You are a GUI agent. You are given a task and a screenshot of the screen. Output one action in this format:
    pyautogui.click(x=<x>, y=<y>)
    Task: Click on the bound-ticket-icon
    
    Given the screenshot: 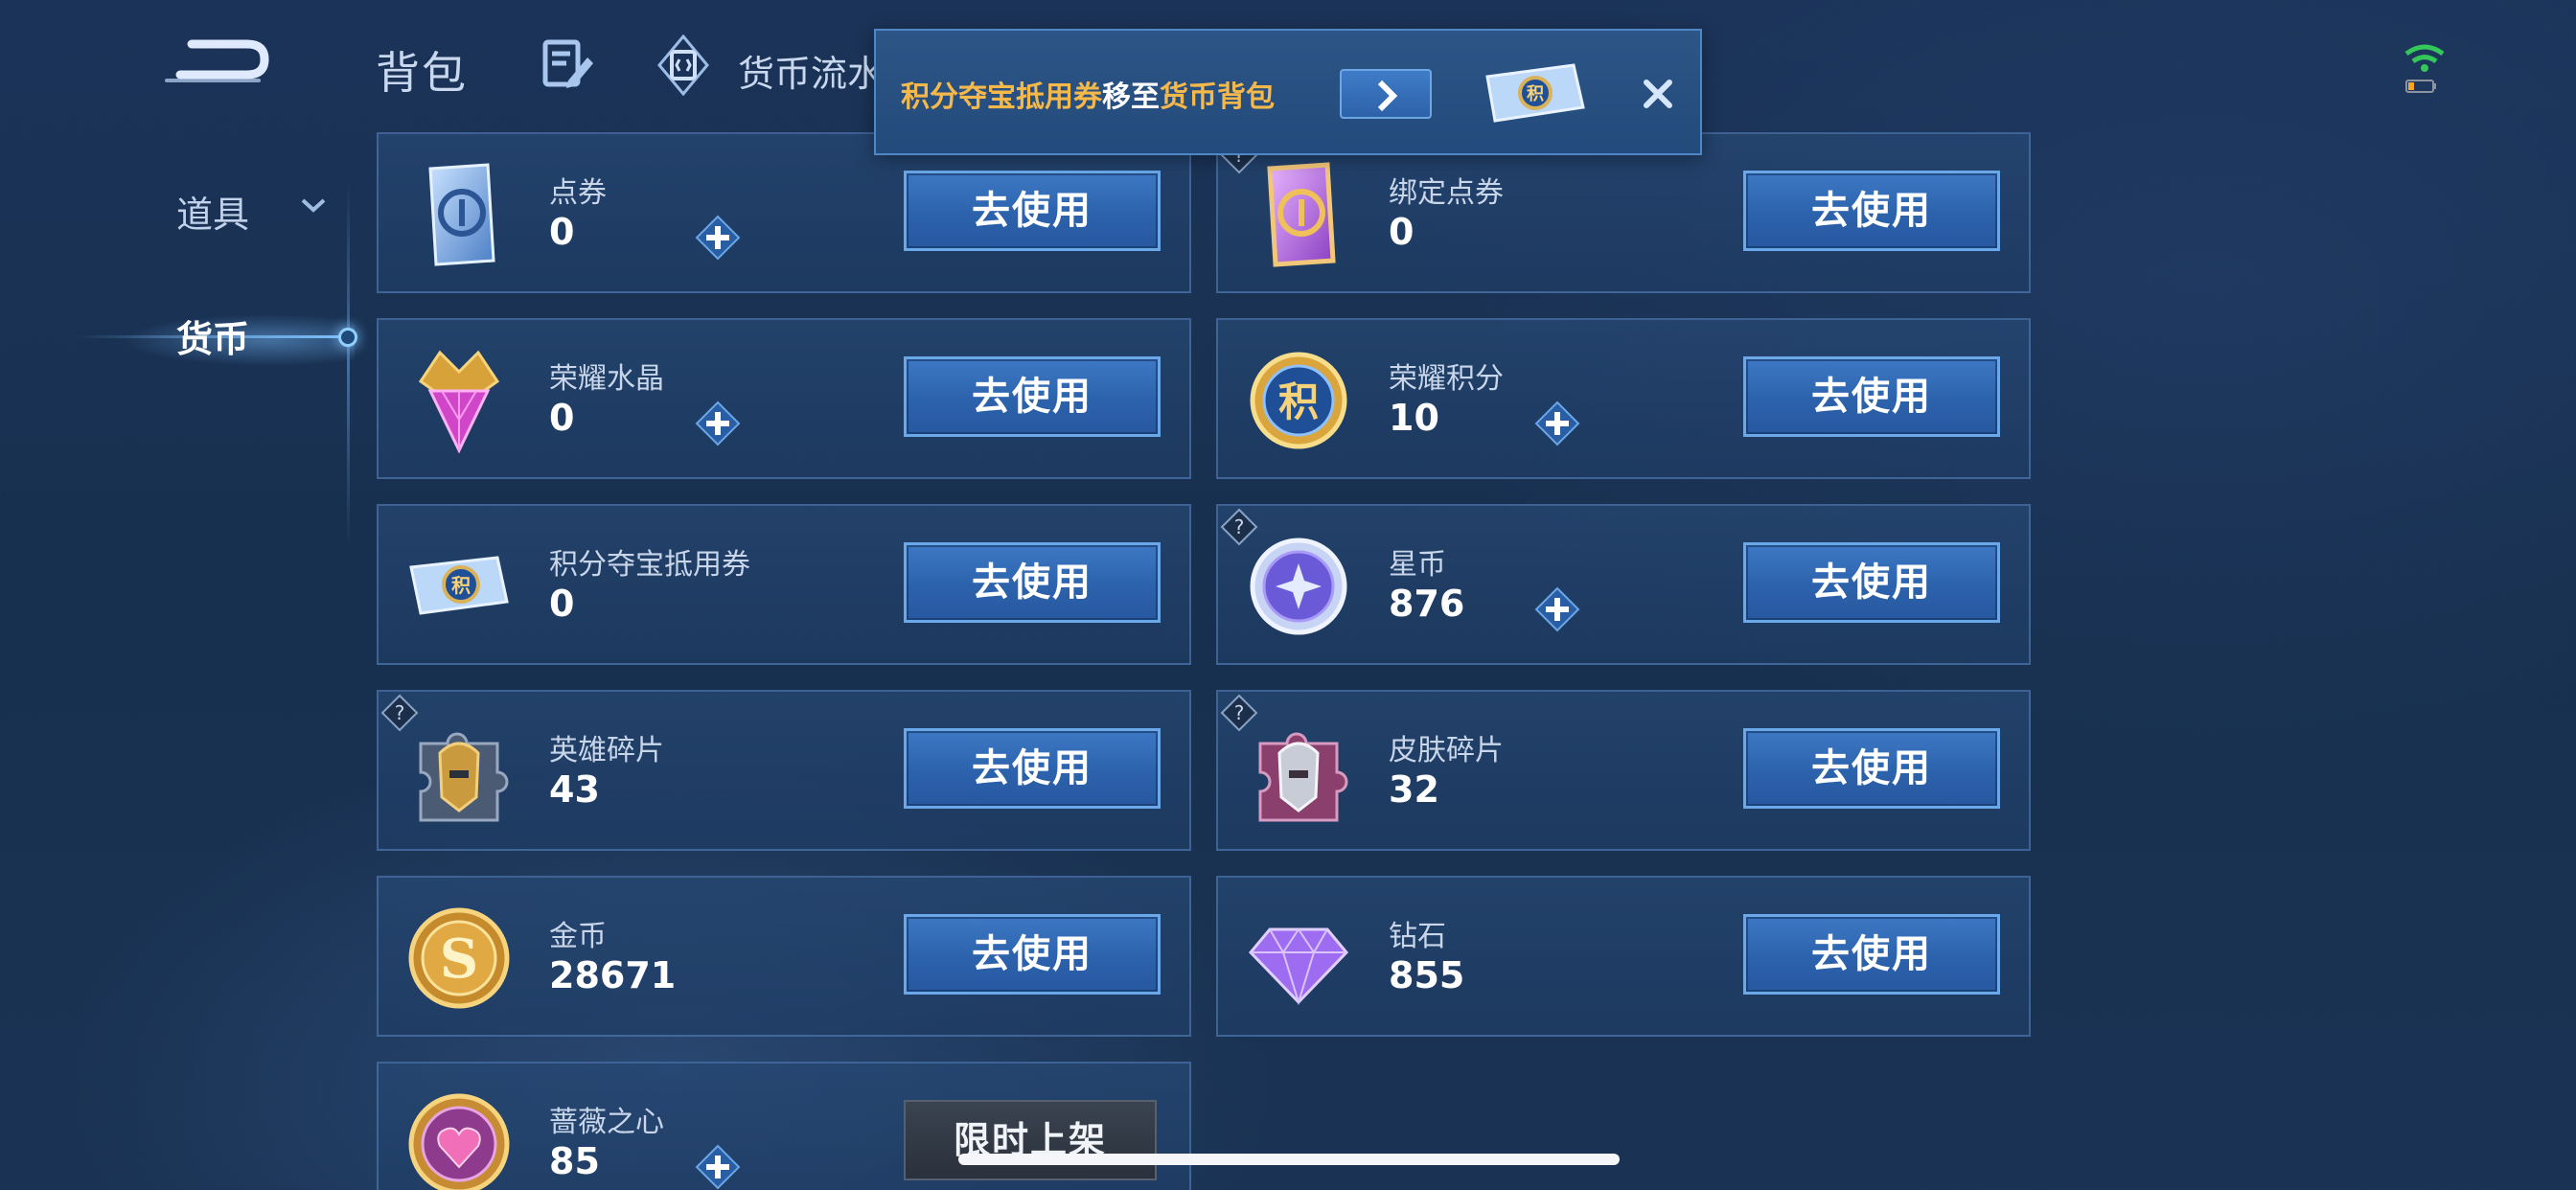 What is the action you would take?
    pyautogui.click(x=1301, y=214)
    